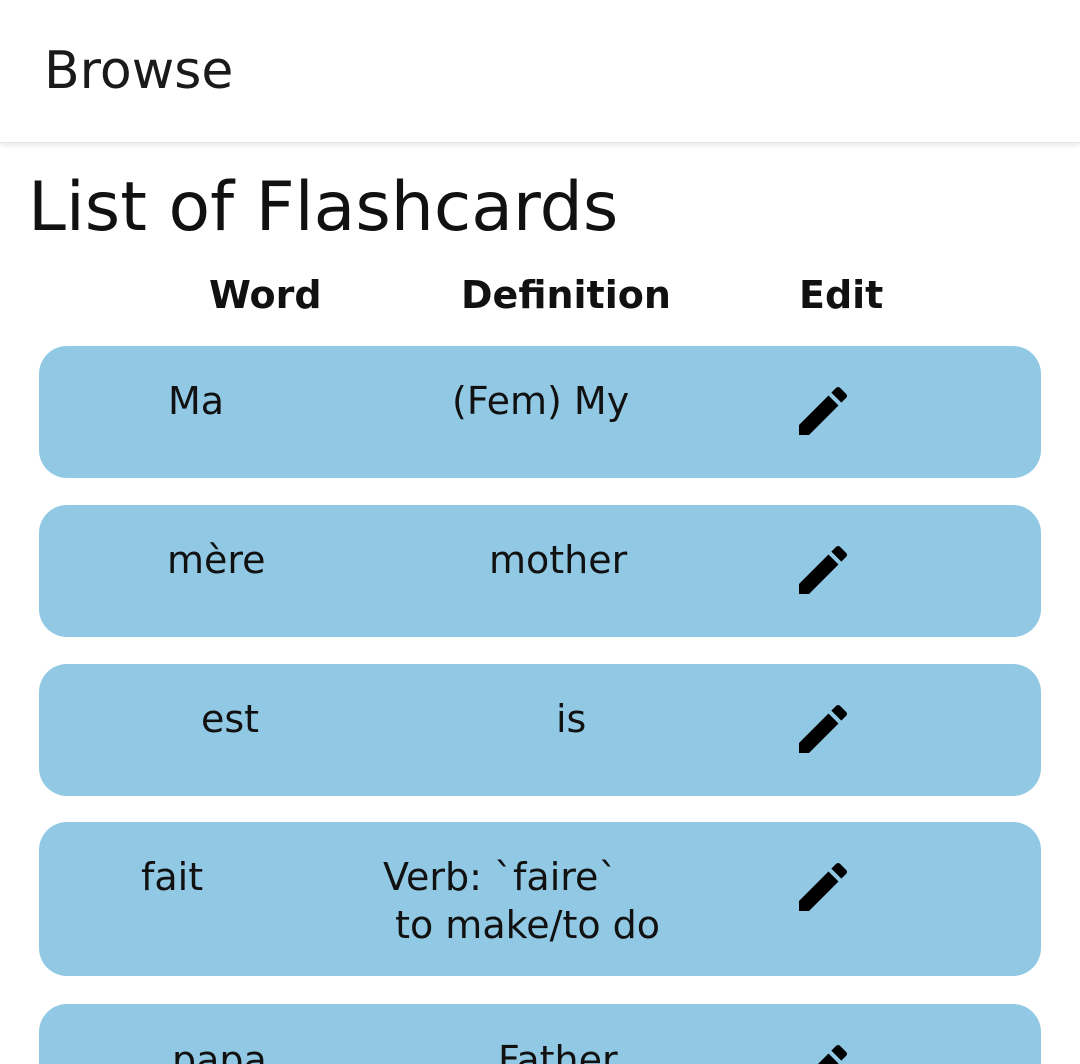 This screenshot has height=1064, width=1080. What do you see at coordinates (219, 1051) in the screenshot?
I see `flashcard-word: papa` at bounding box center [219, 1051].